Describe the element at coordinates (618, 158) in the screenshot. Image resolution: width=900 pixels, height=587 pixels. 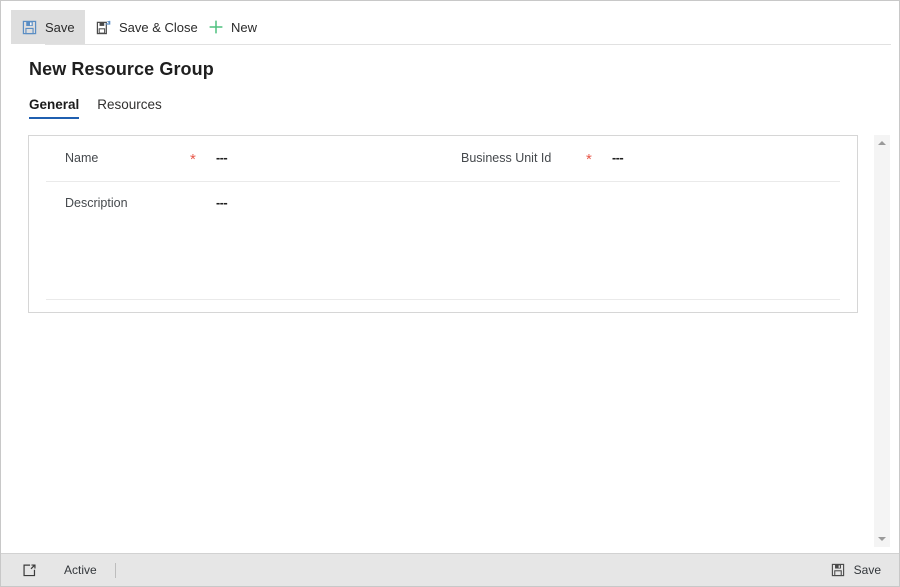
I see `field-business-unit-id-value: ---` at that location.